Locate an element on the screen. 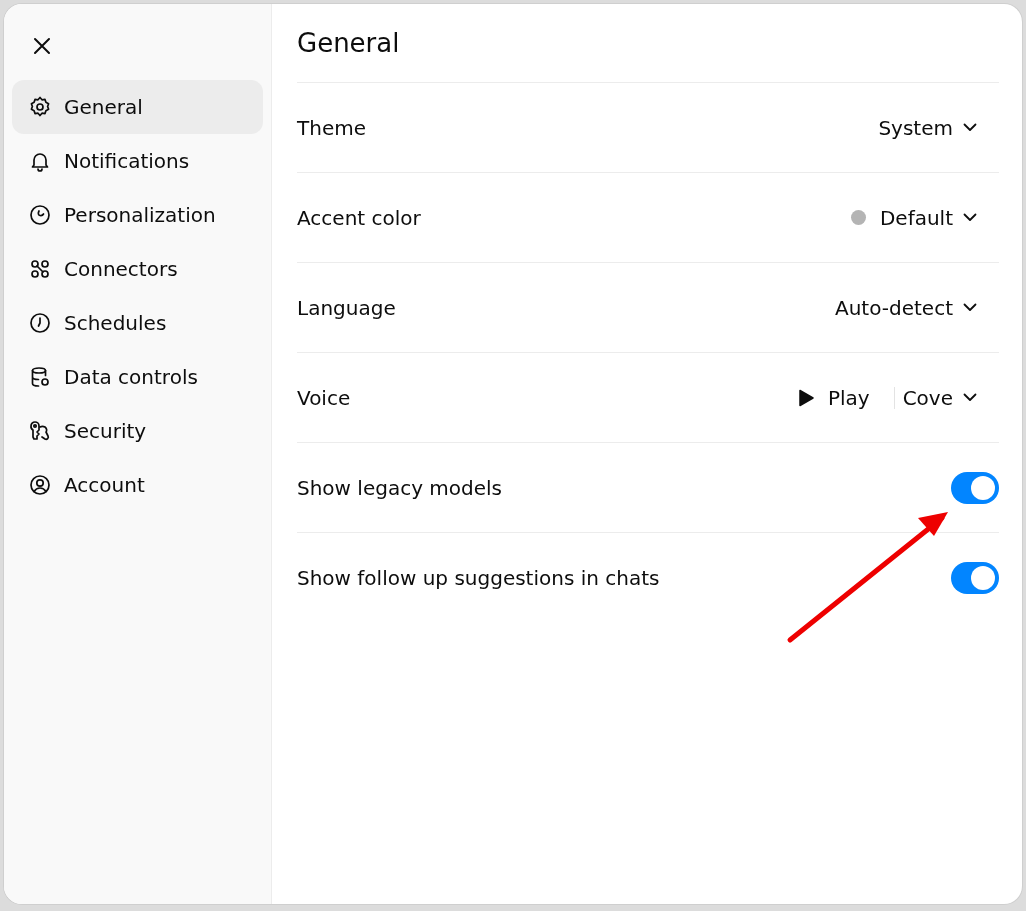 The height and width of the screenshot is (911, 1026). dropdown-button: Cove is located at coordinates (946, 397).